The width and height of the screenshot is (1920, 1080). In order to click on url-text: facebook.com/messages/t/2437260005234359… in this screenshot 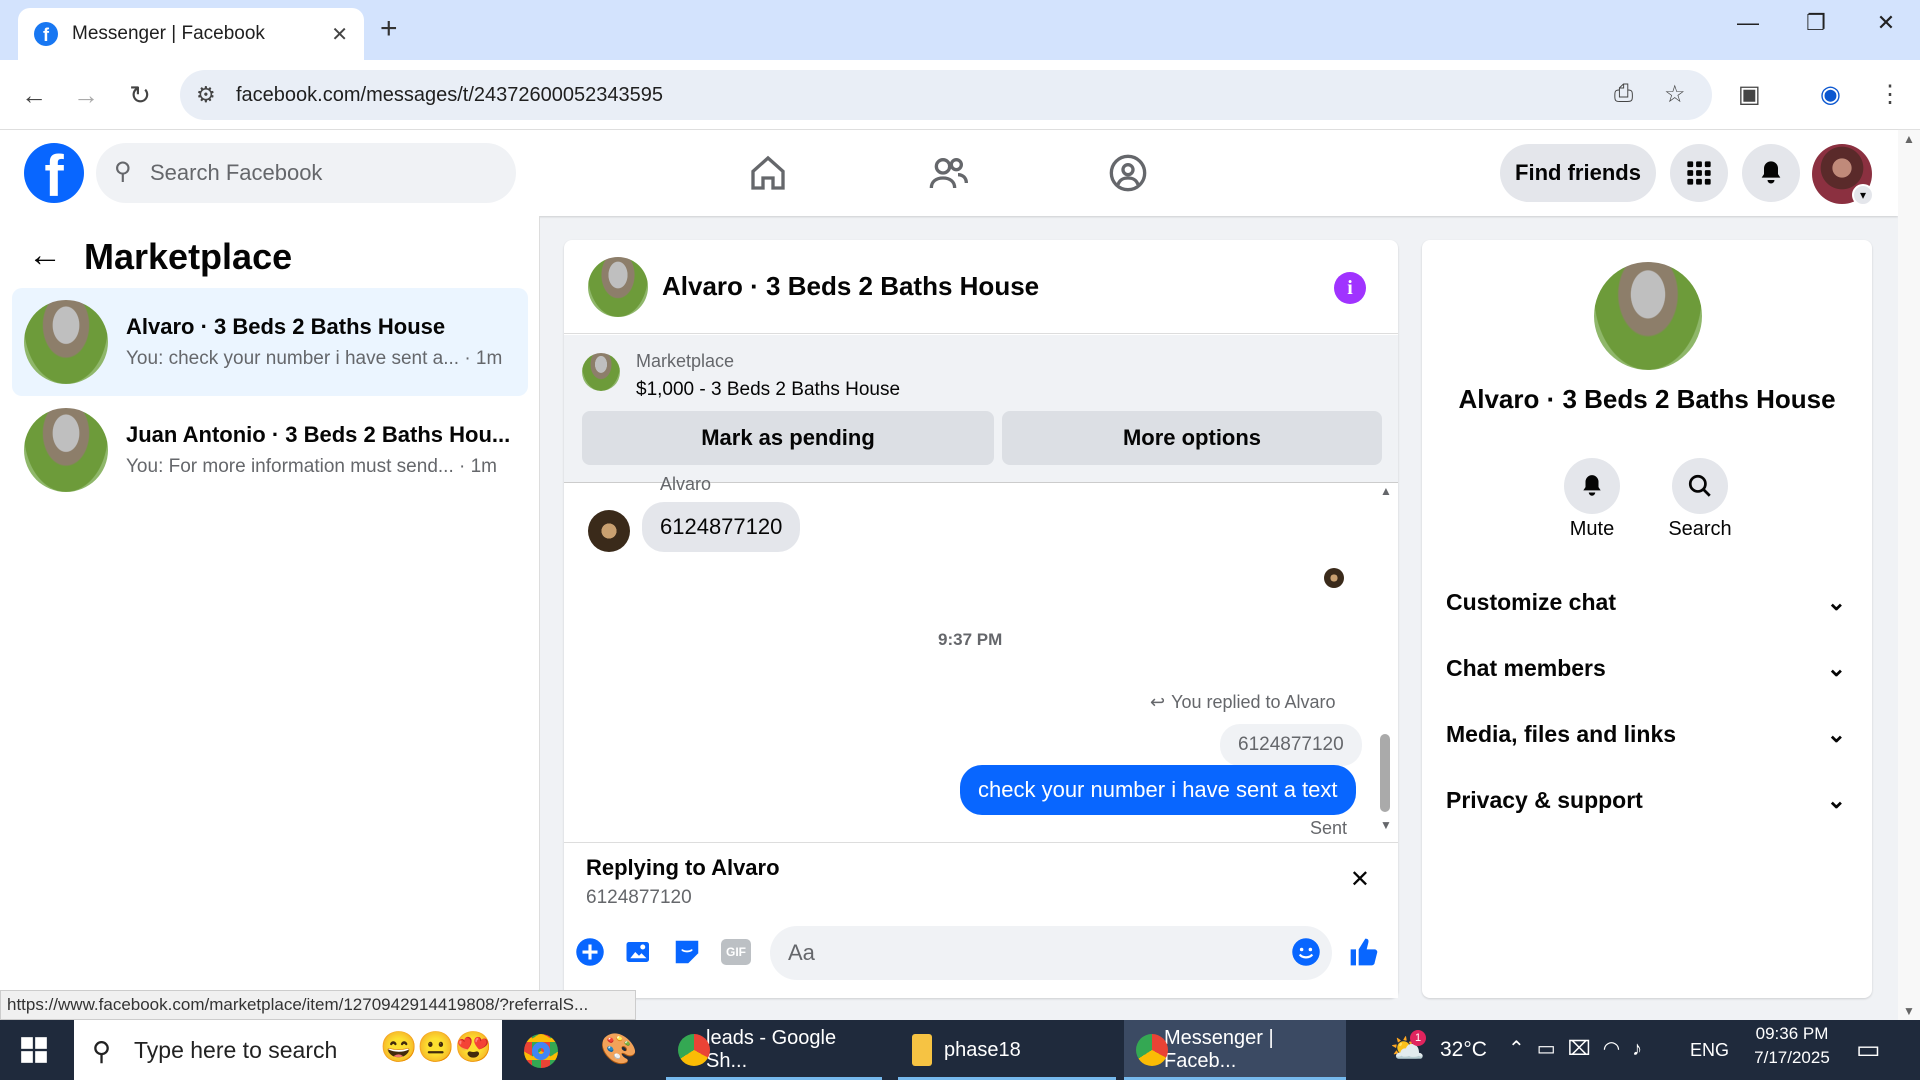, I will do `click(449, 94)`.